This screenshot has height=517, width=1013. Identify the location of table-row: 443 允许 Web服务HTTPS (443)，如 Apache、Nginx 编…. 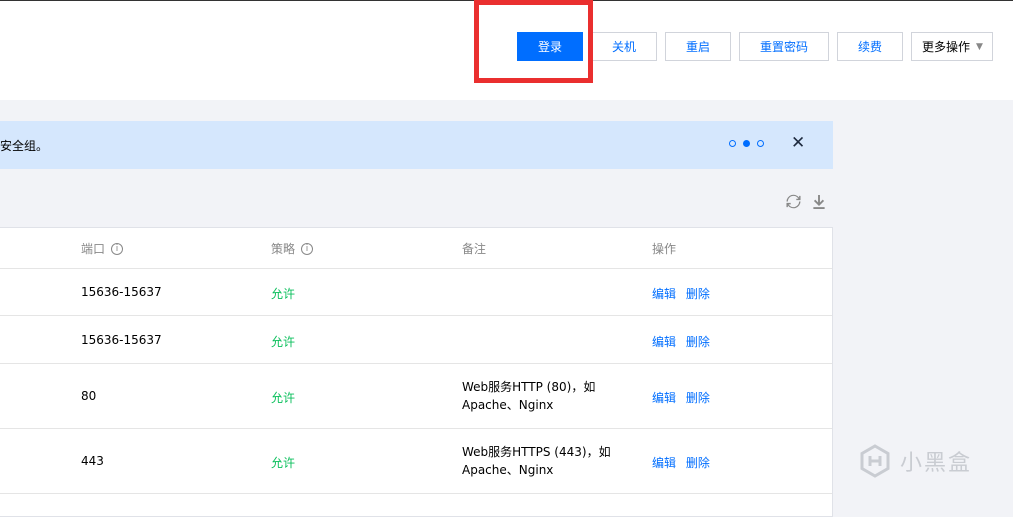
(416, 461).